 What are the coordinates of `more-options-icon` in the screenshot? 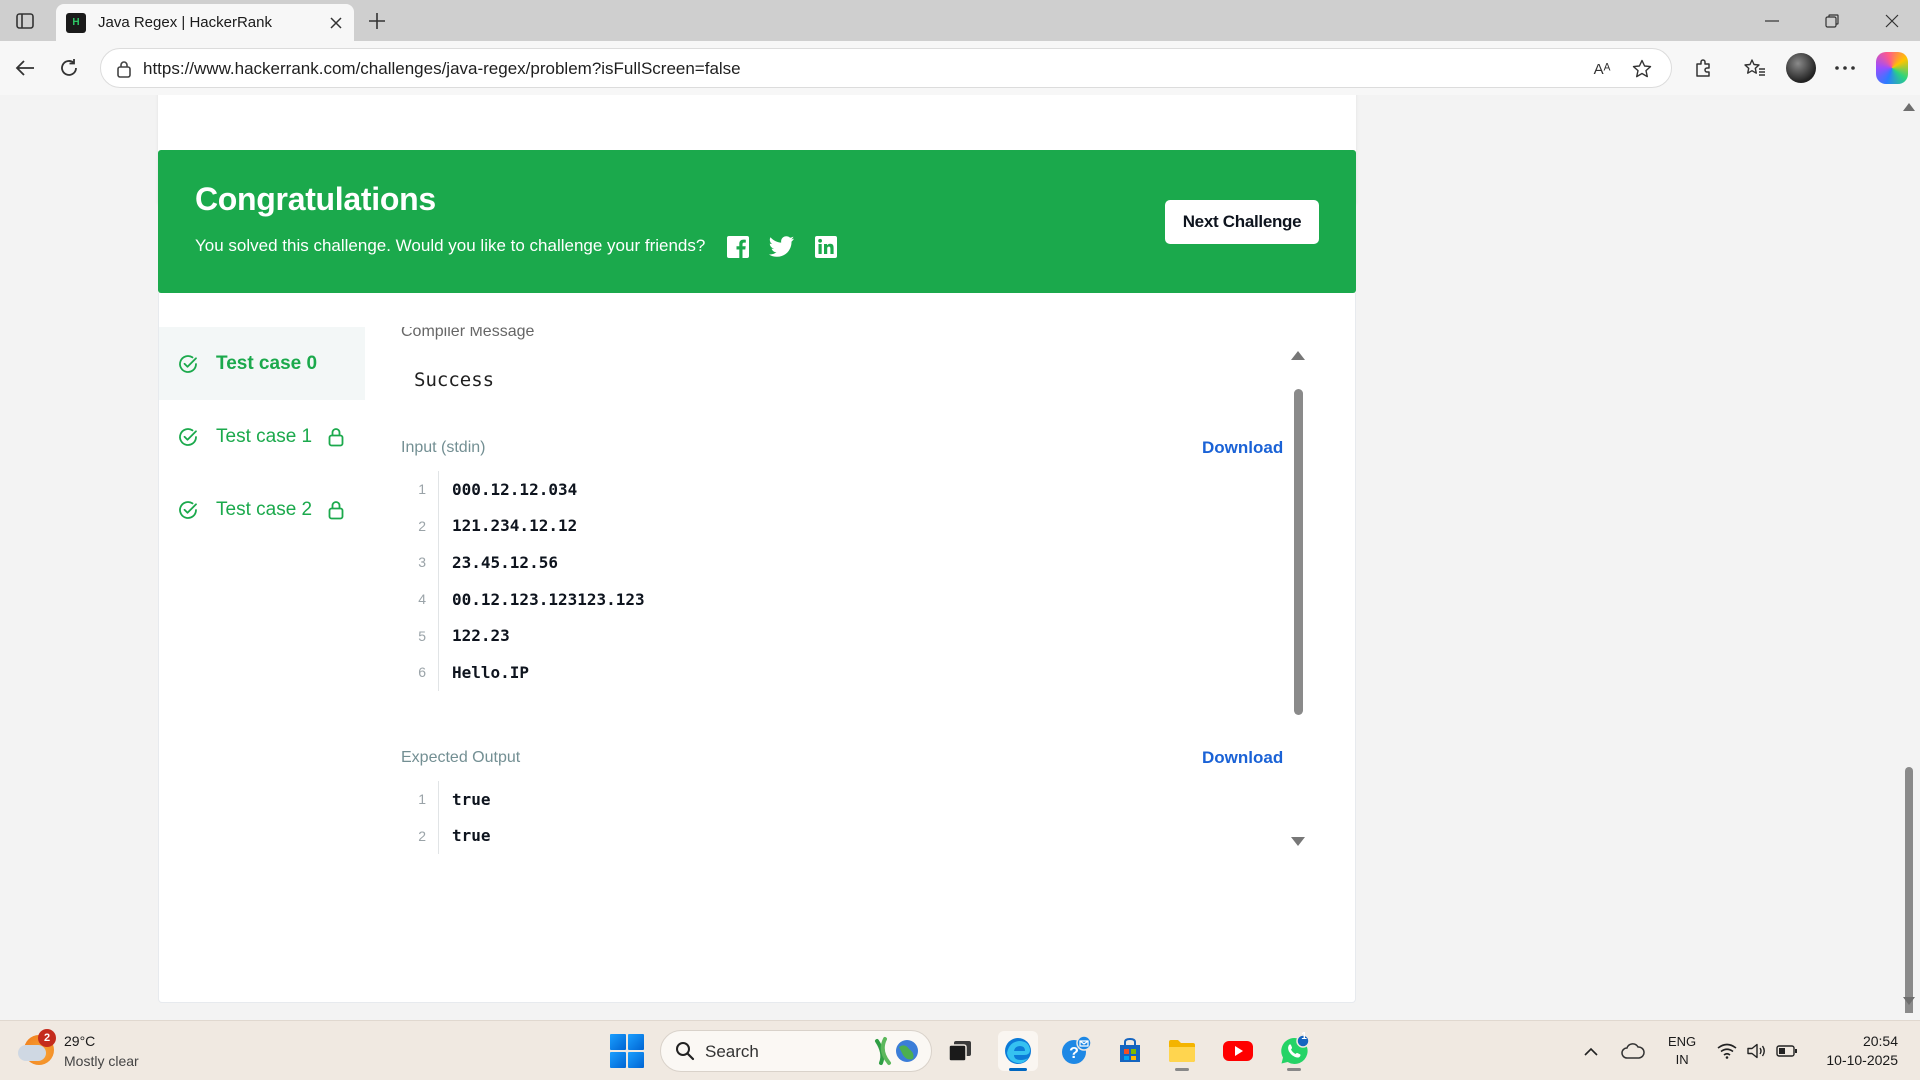 It's located at (1845, 68).